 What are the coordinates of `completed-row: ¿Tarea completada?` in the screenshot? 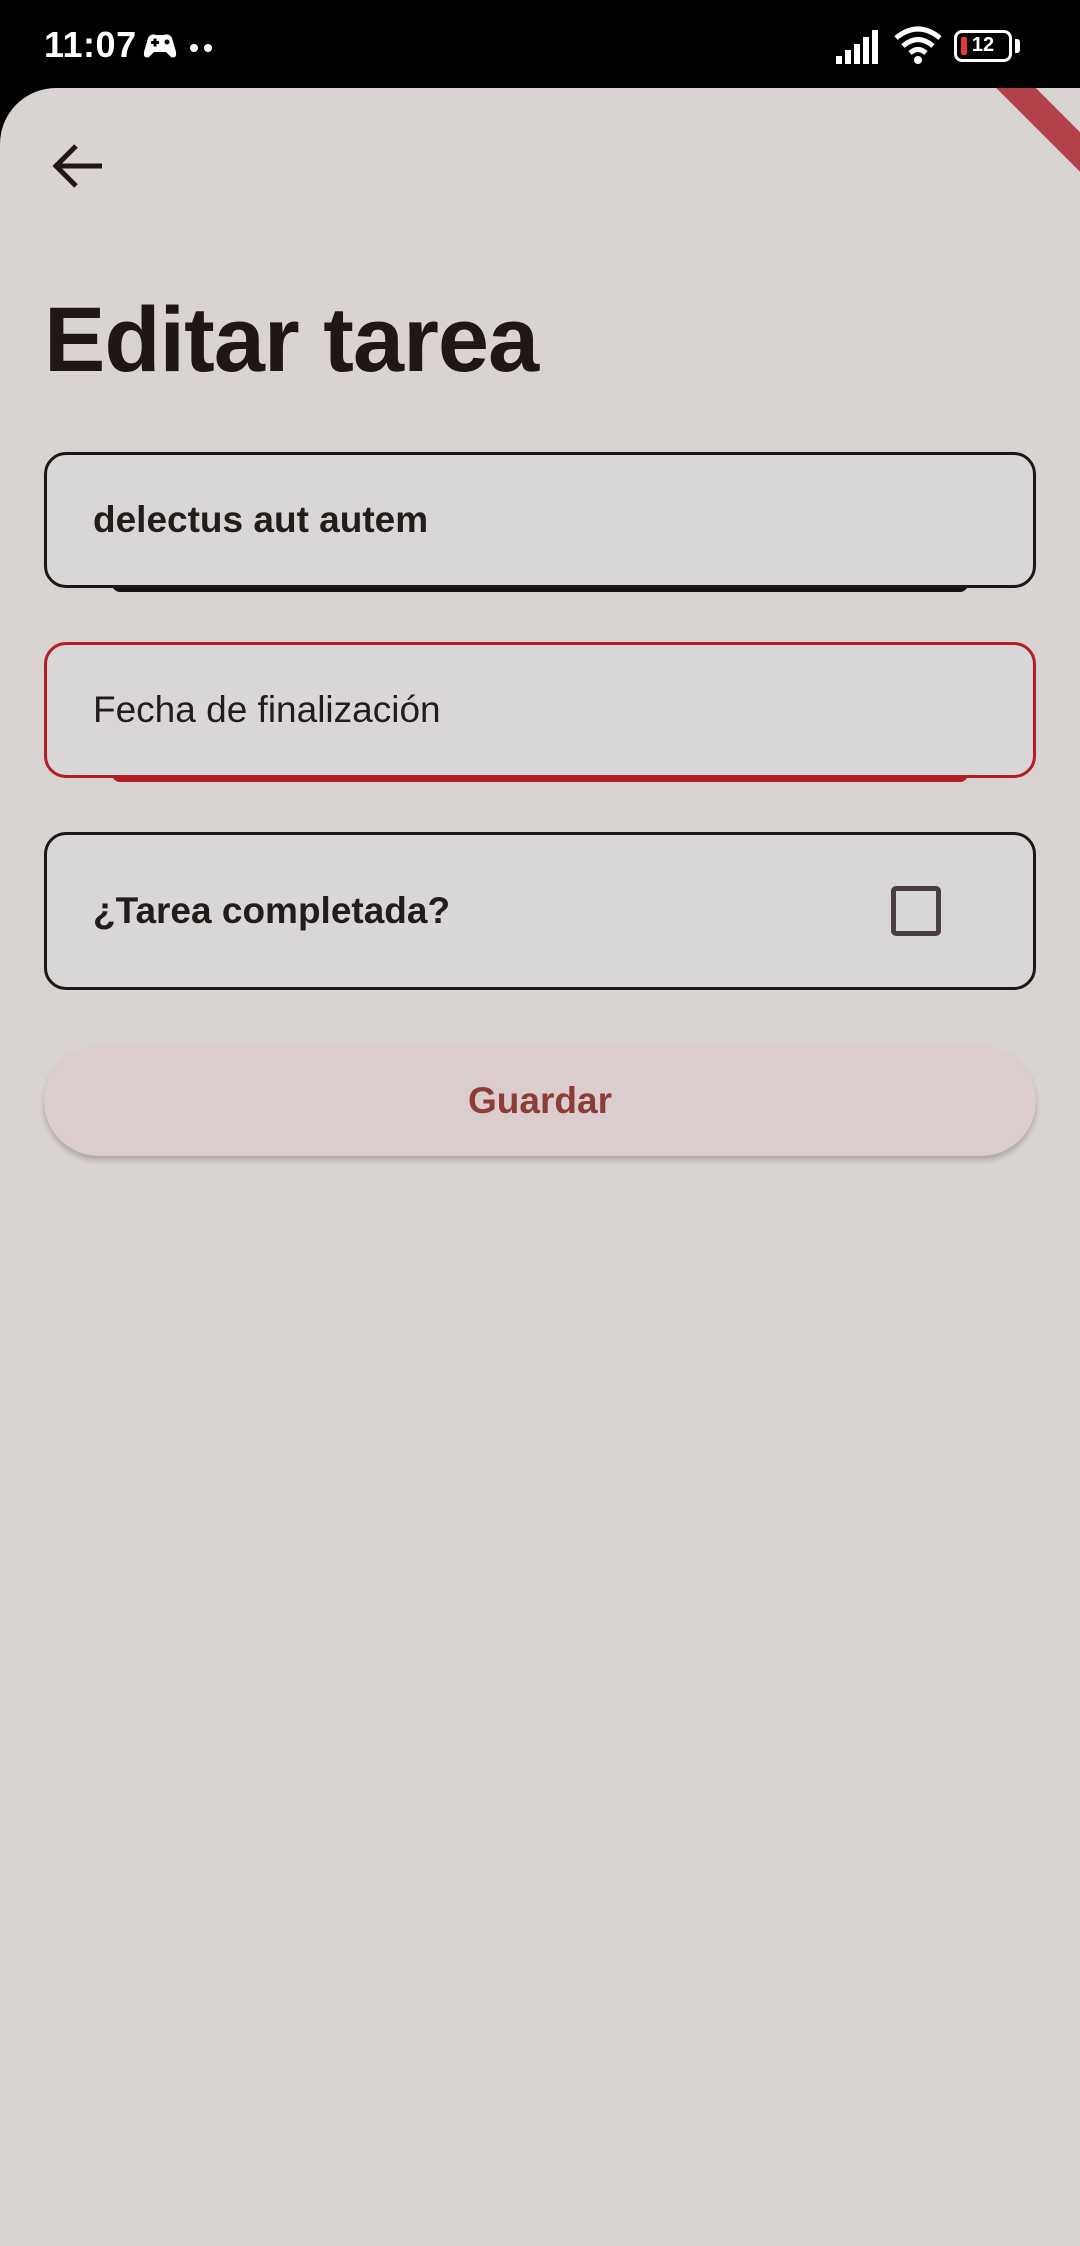 It's located at (540, 911).